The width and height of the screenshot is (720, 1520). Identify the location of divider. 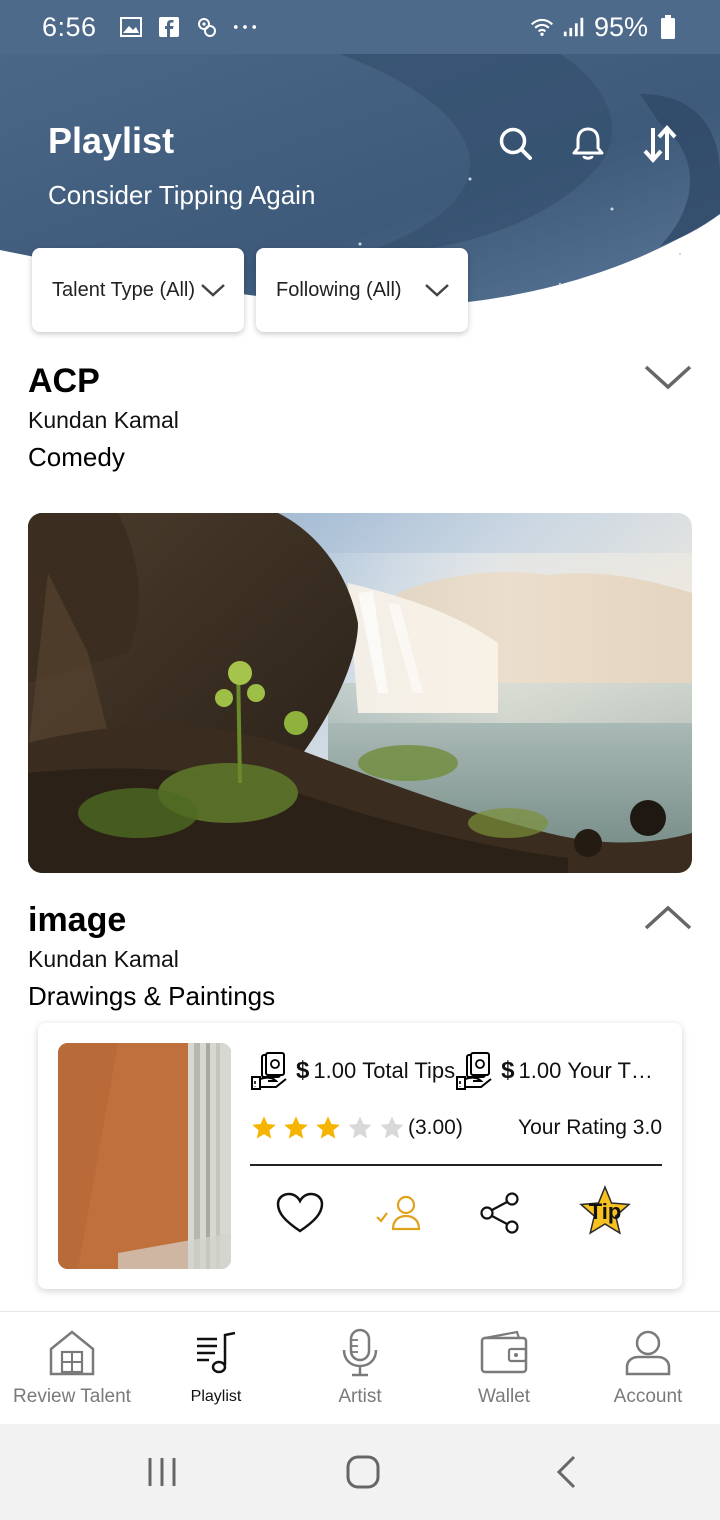
(456, 1165).